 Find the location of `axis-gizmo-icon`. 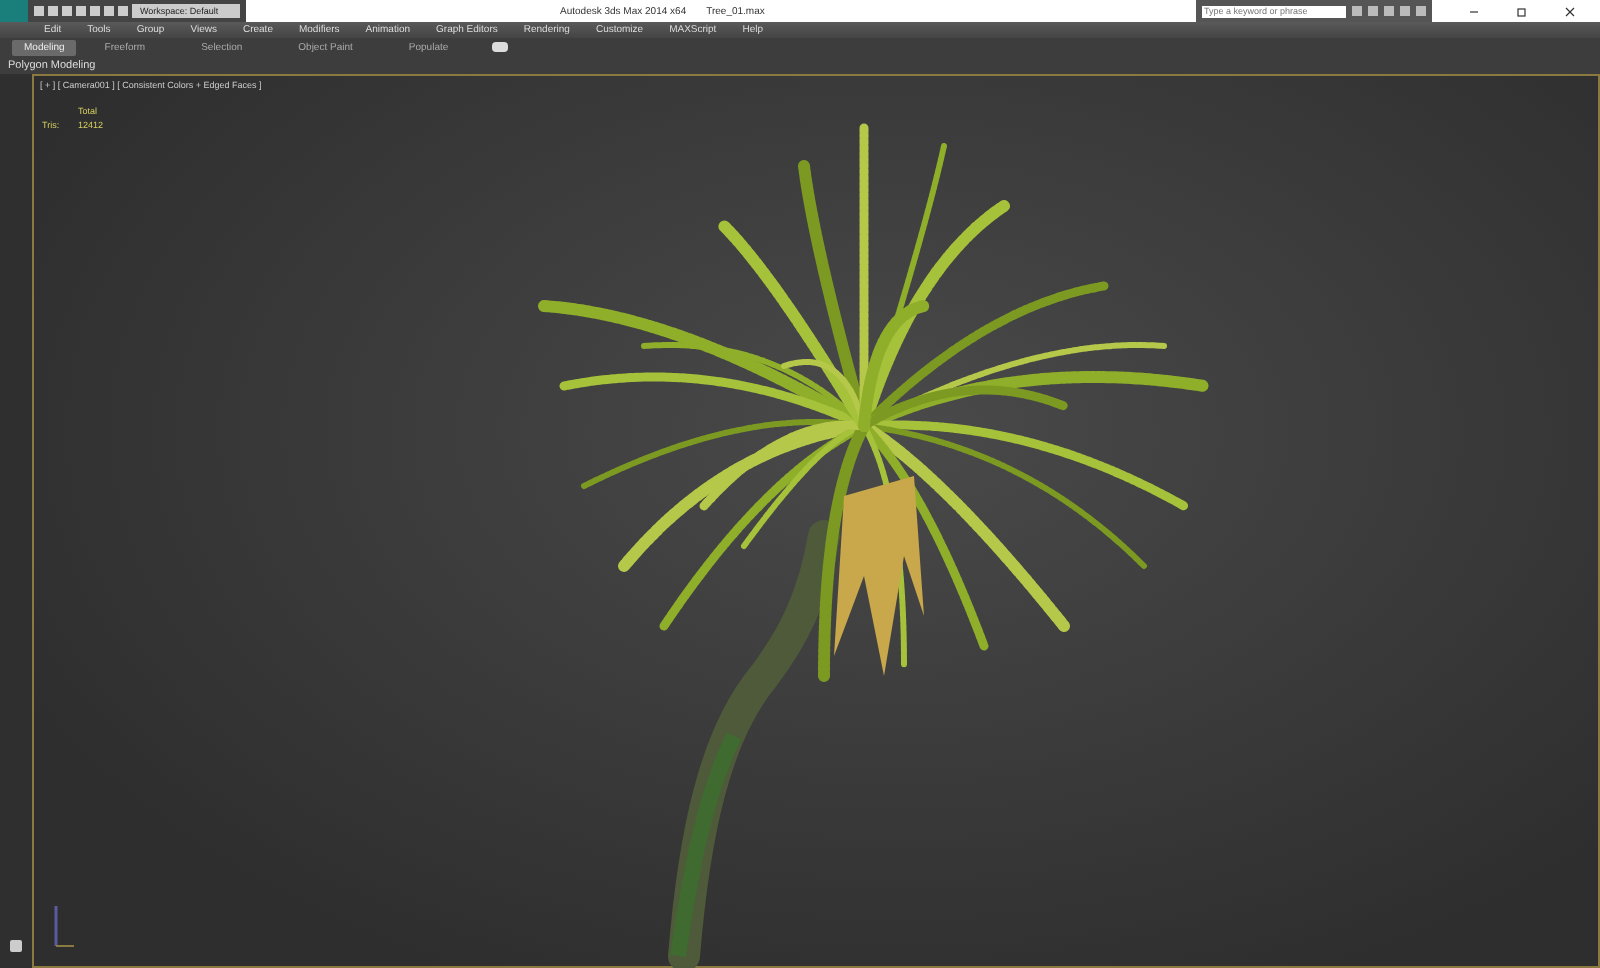

axis-gizmo-icon is located at coordinates (64, 926).